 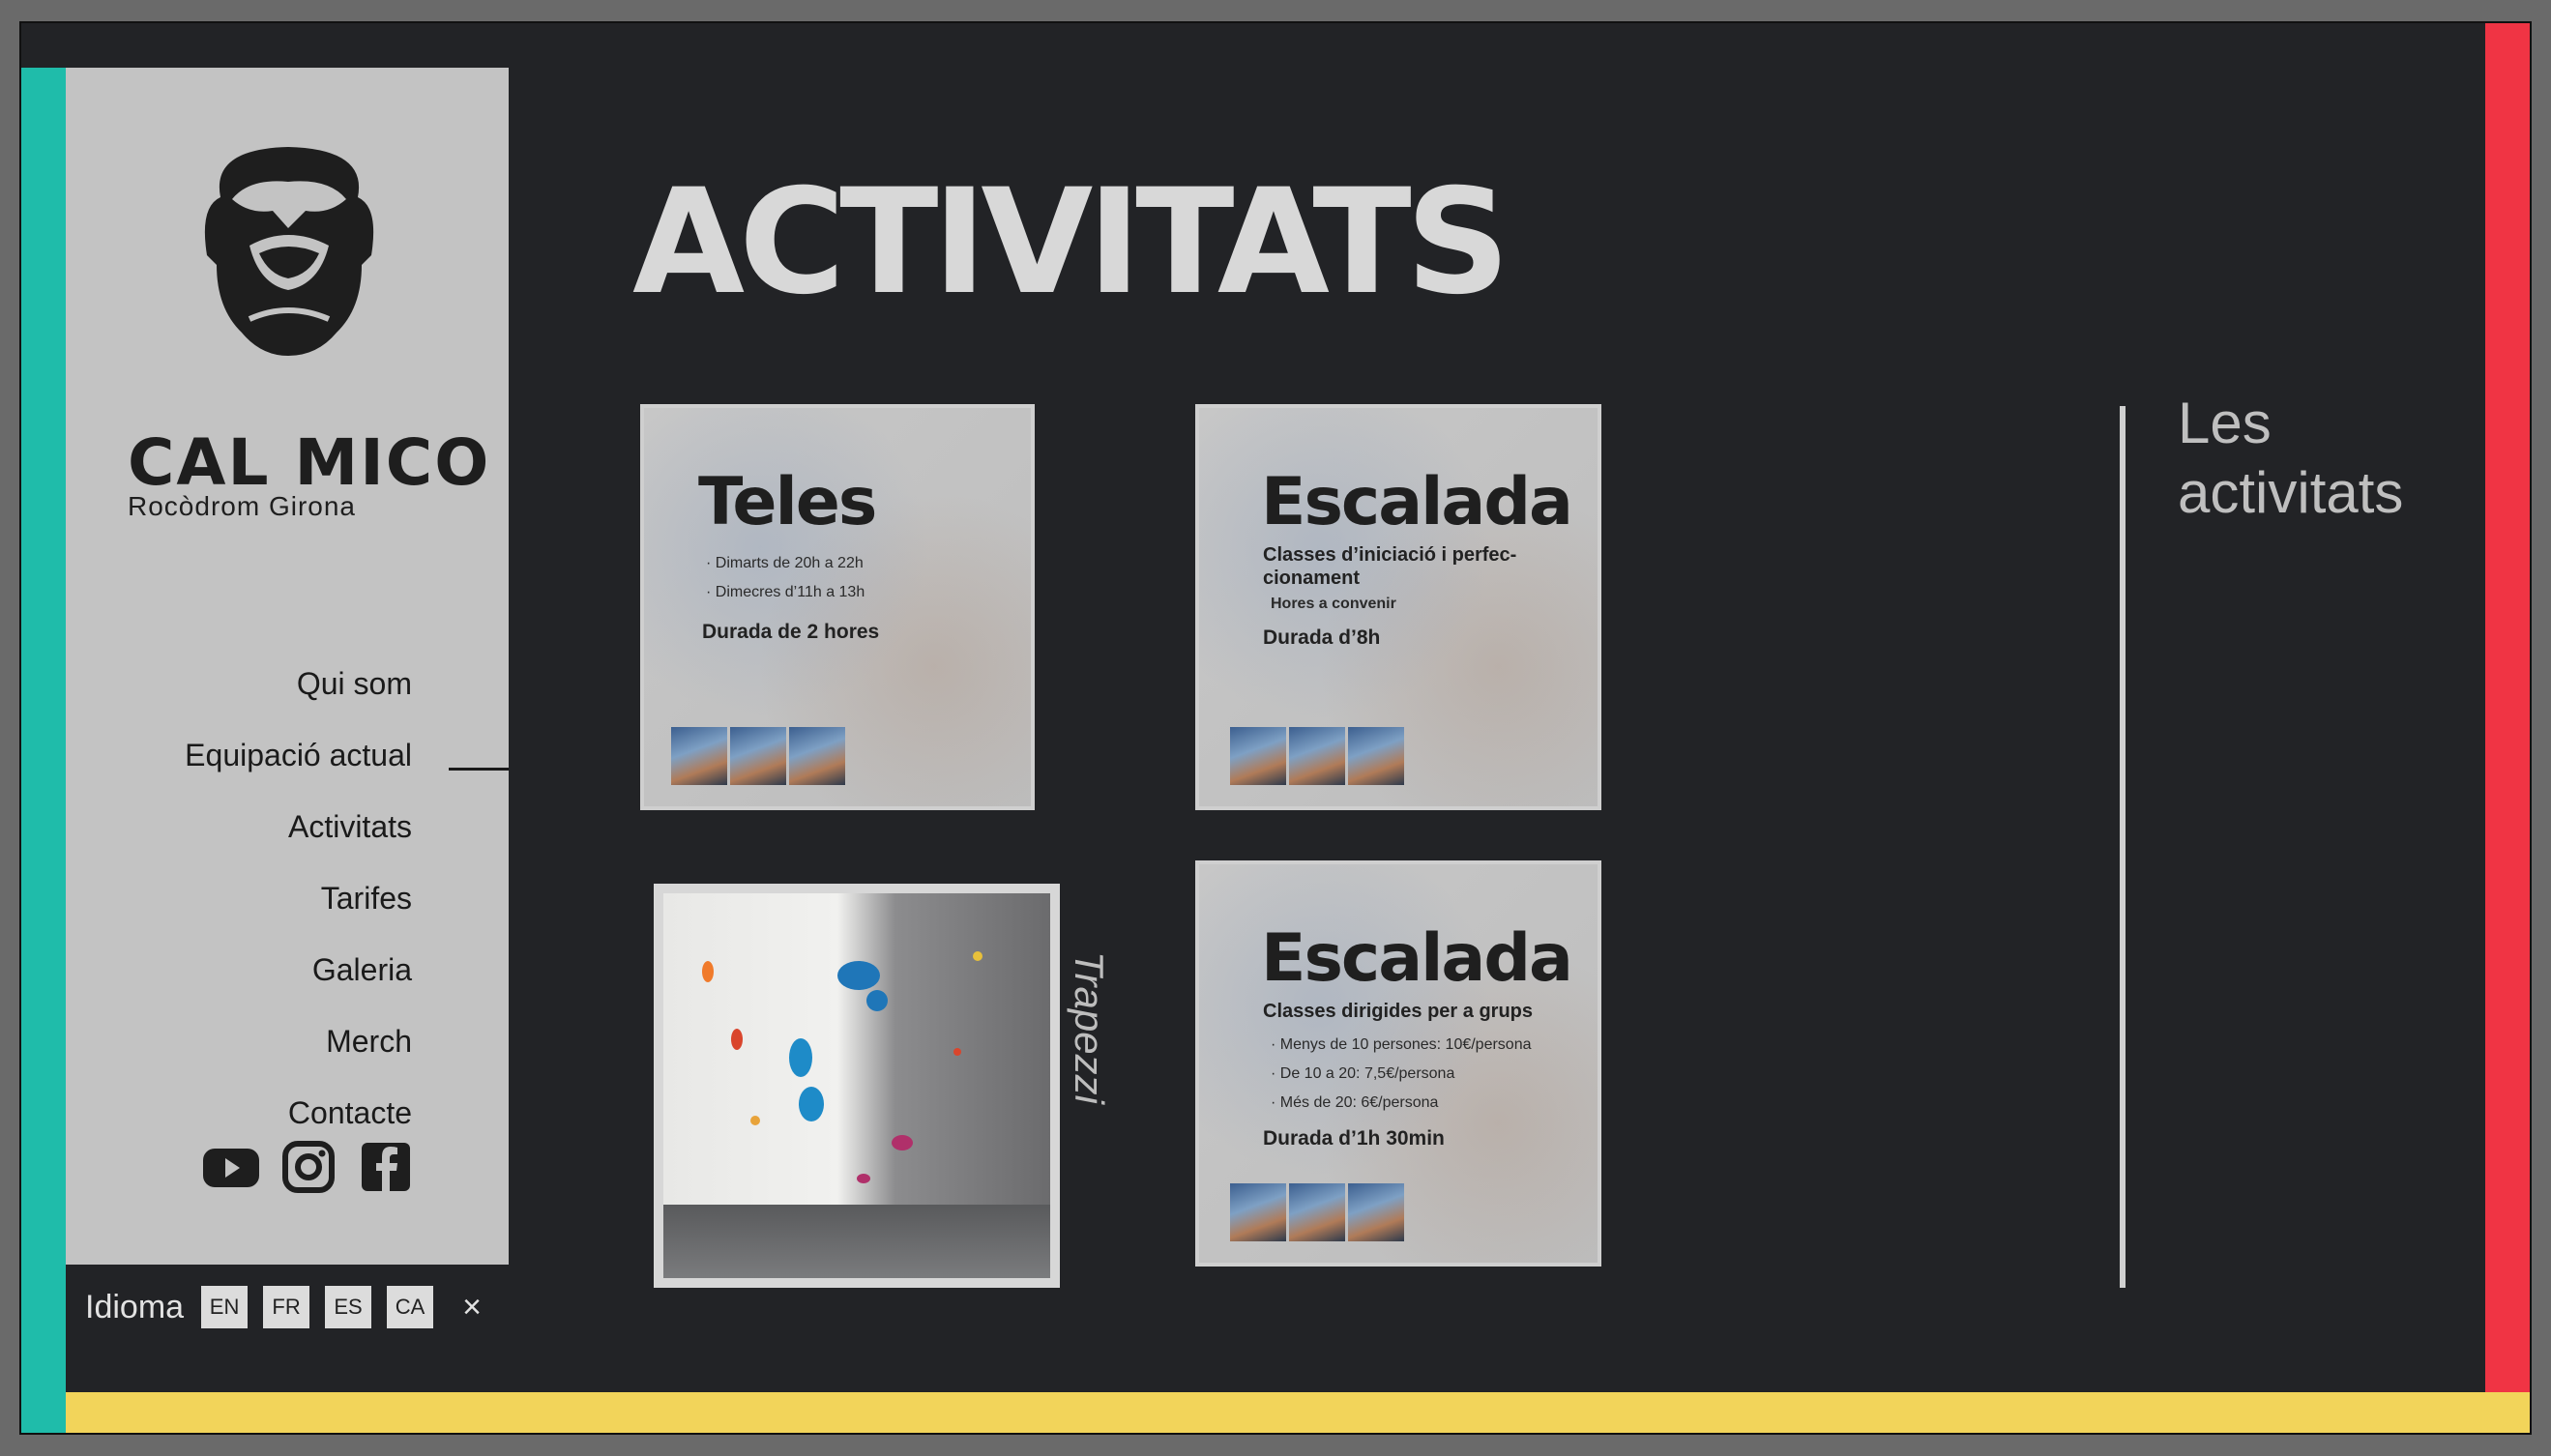 I want to click on nav-item-galeria: Galeria, so click(x=298, y=970).